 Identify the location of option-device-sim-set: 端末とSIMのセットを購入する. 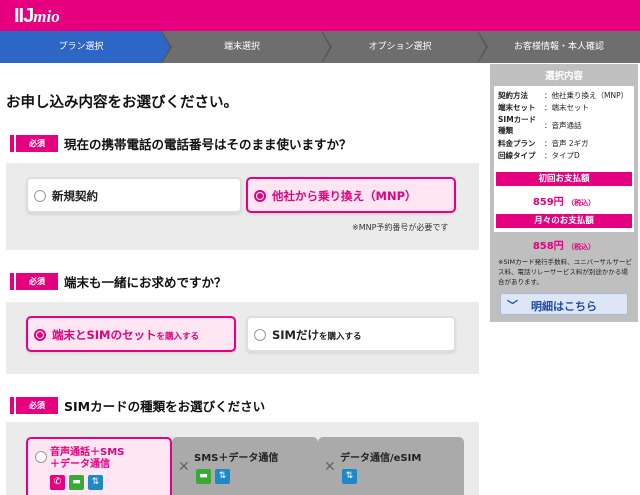
(131, 334).